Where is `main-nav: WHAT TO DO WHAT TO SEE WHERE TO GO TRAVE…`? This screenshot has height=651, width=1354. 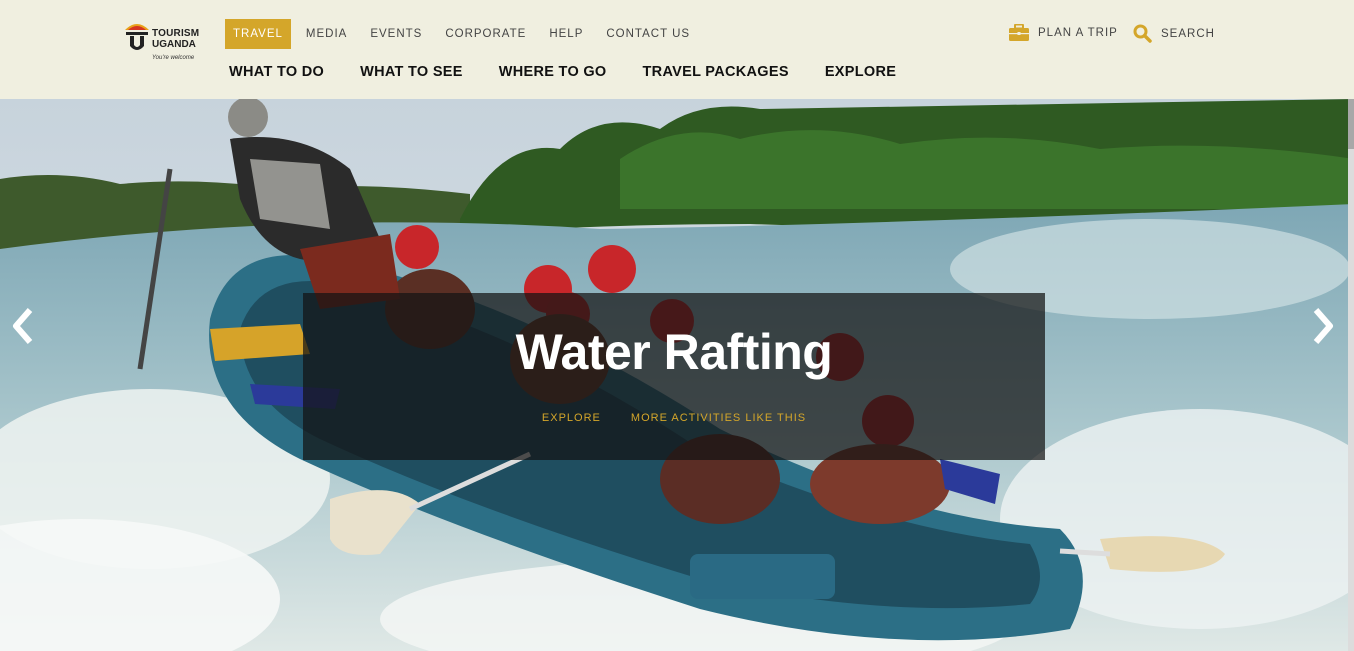 main-nav: WHAT TO DO WHAT TO SEE WHERE TO GO TRAVE… is located at coordinates (580, 72).